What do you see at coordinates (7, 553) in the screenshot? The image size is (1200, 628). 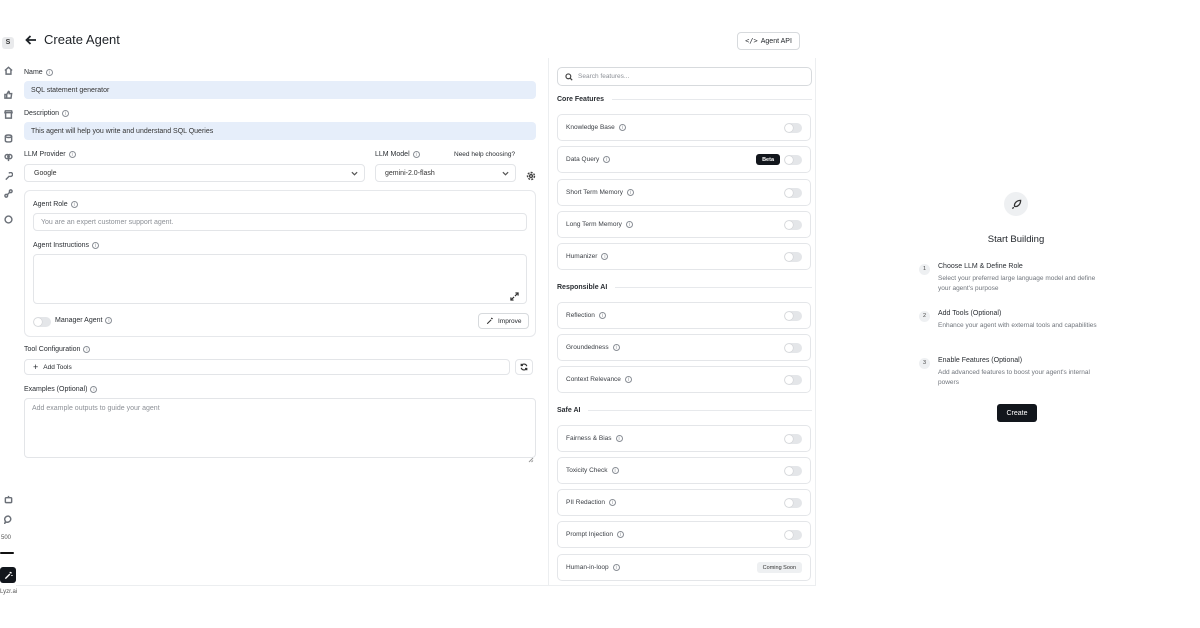 I see `credits-bar` at bounding box center [7, 553].